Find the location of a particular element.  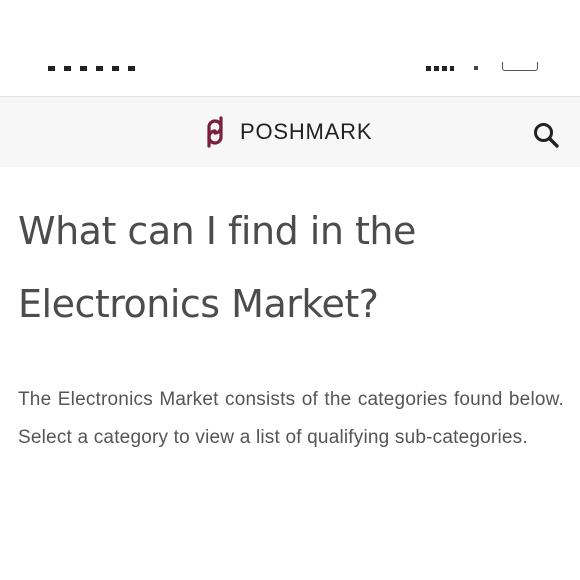

search-button is located at coordinates (546, 135).